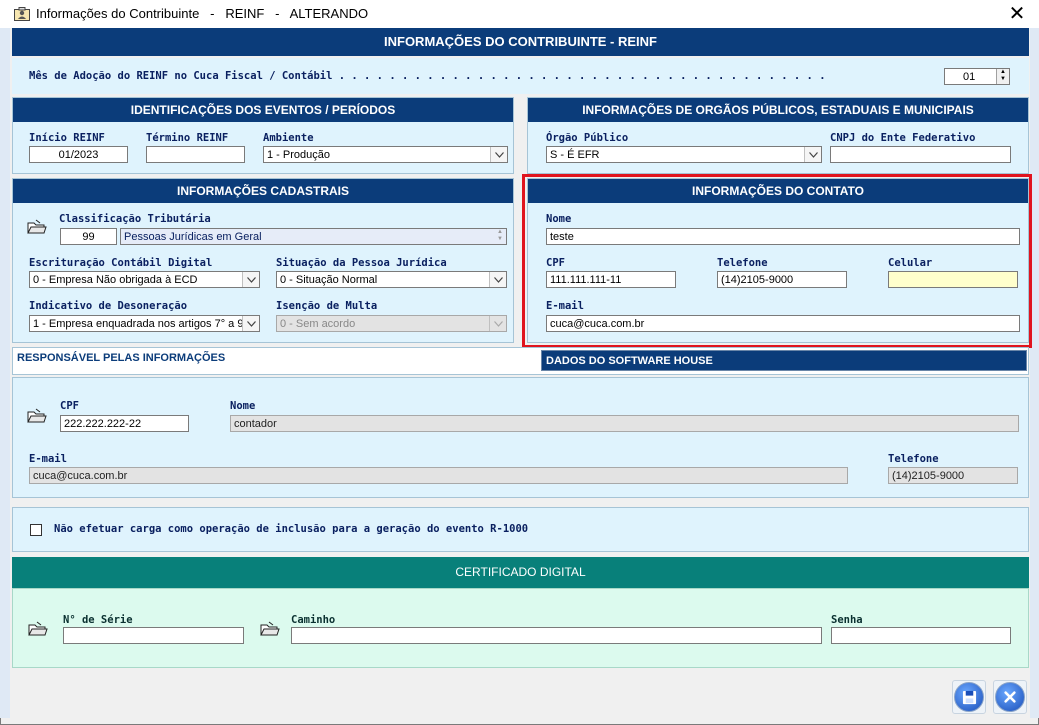 Image resolution: width=1039 pixels, height=725 pixels. I want to click on classificacao-label: Classificação Tributária, so click(135, 219).